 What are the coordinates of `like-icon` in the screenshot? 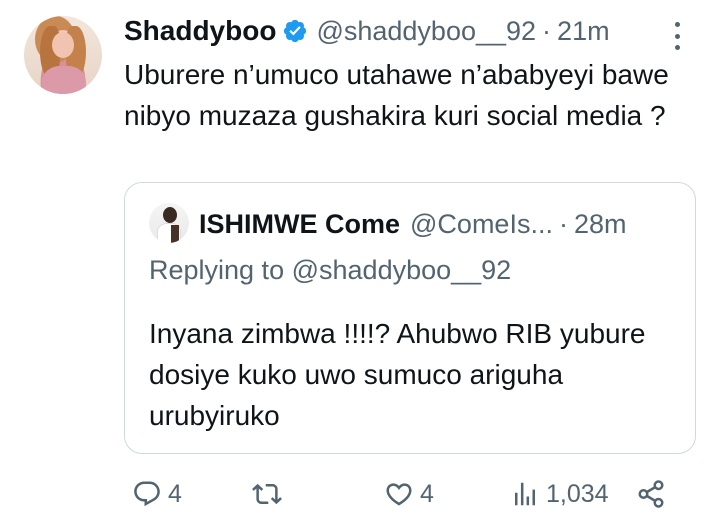 It's located at (399, 494).